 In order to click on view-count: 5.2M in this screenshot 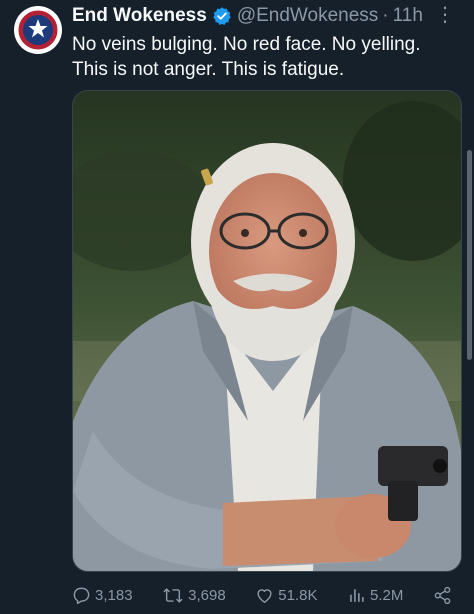, I will do `click(387, 595)`.